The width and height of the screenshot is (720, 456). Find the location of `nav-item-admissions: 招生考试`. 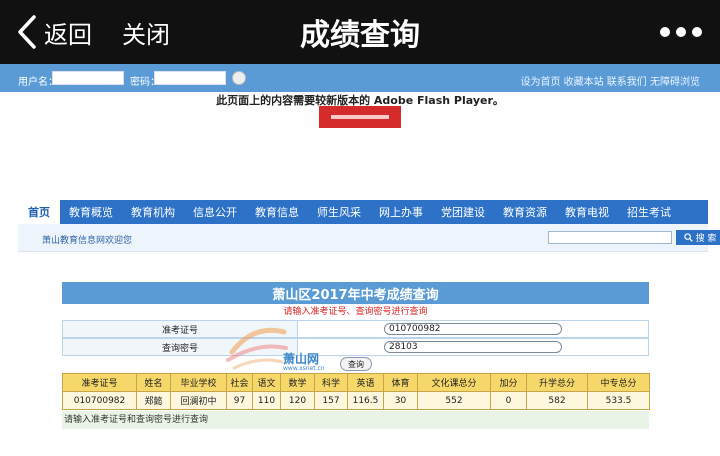

nav-item-admissions: 招生考试 is located at coordinates (649, 212).